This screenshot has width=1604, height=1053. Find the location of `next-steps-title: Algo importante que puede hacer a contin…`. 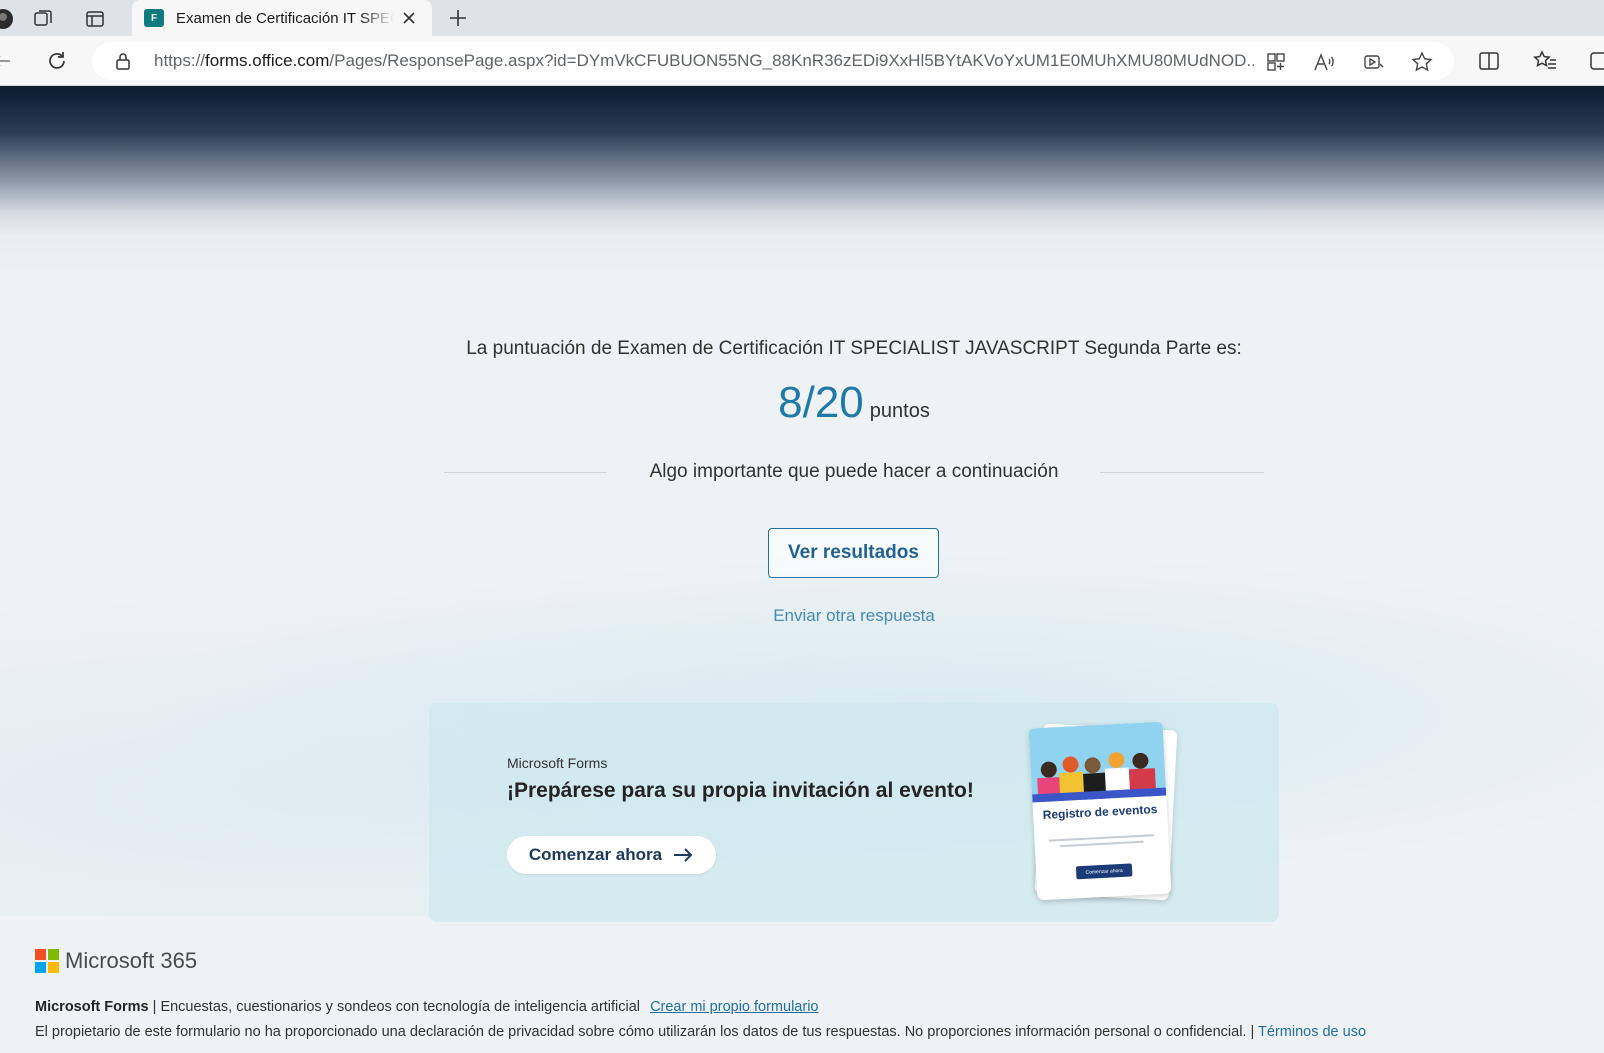

next-steps-title: Algo importante que puede hacer a contin… is located at coordinates (854, 471).